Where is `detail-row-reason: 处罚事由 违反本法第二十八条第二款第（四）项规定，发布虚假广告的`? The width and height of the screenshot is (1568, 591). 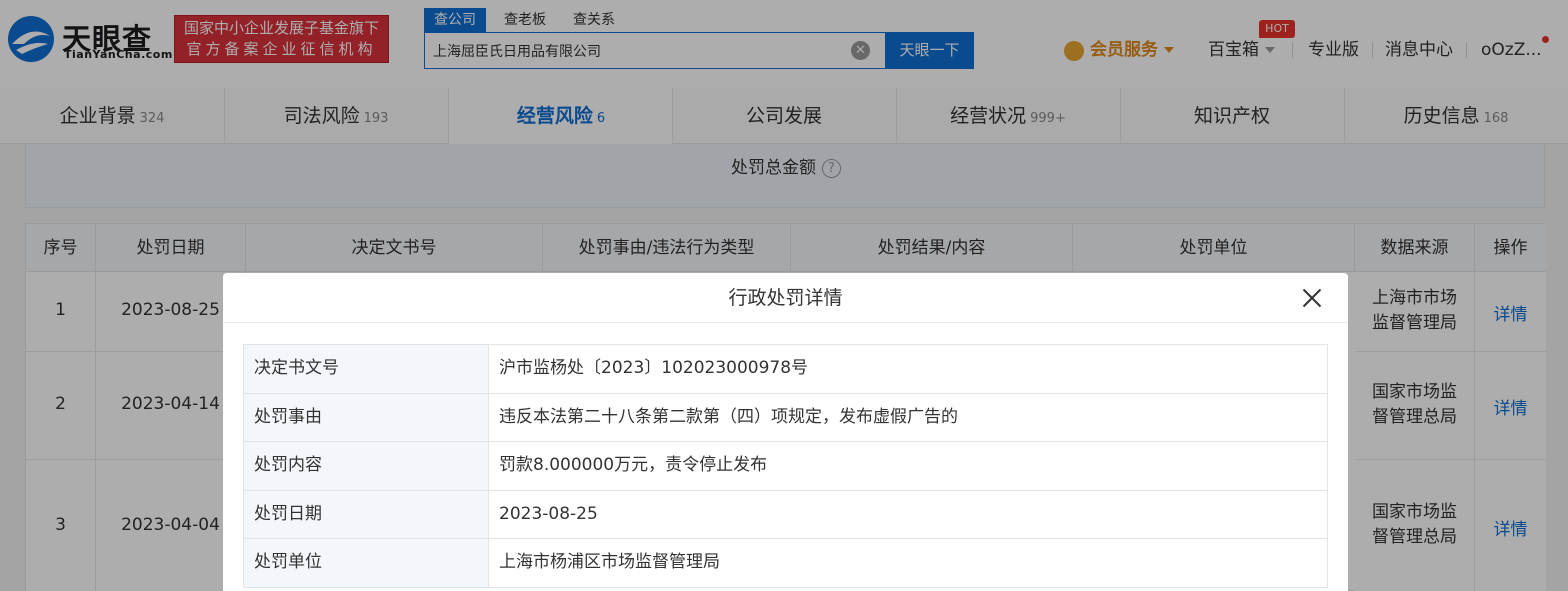
detail-row-reason: 处罚事由 违反本法第二十八条第二款第（四）项规定，发布虚假广告的 is located at coordinates (785, 417).